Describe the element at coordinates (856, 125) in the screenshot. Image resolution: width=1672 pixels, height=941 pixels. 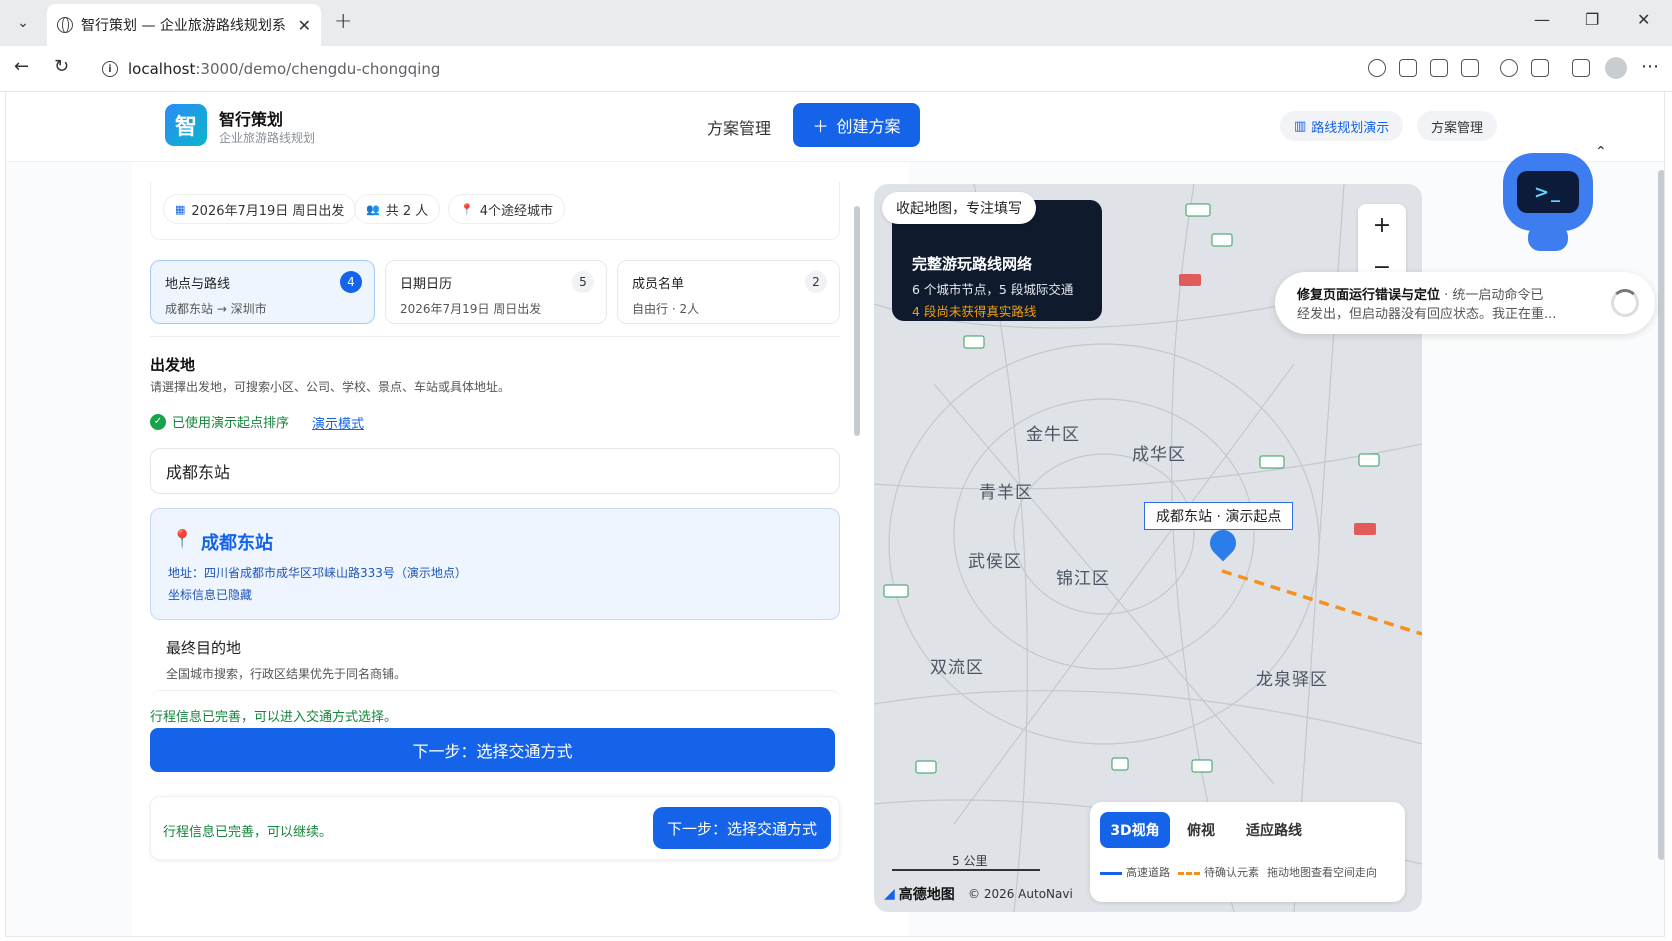
I see `create-plan-button: ＋ 创建方案` at that location.